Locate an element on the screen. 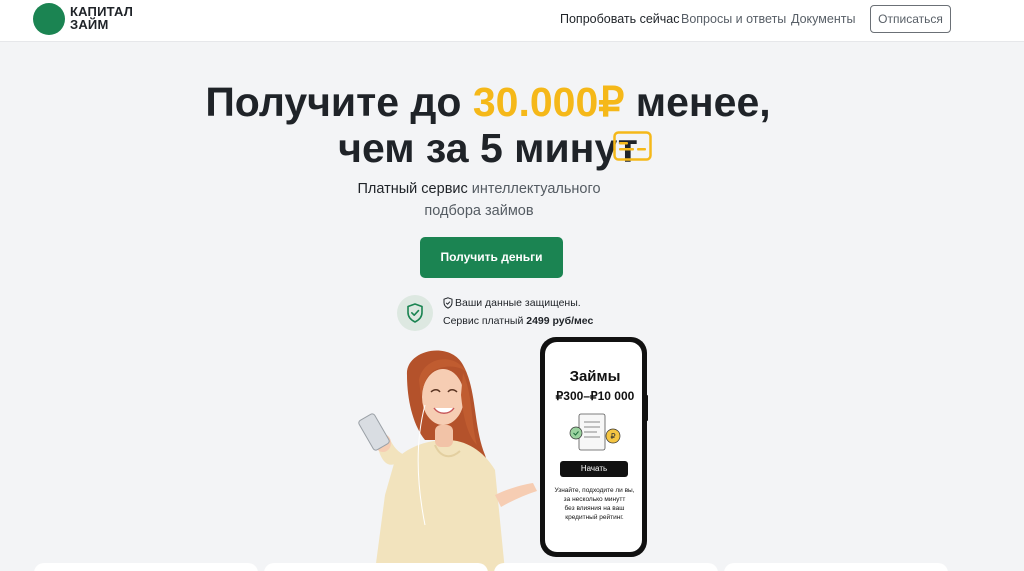 The image size is (1024, 571). unsubscribe-button: Отписаться is located at coordinates (910, 19).